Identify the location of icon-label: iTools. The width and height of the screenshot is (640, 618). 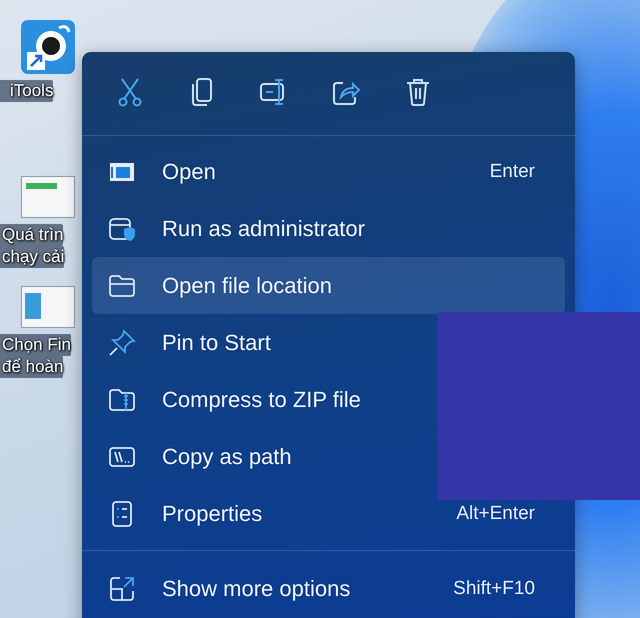
(27, 91).